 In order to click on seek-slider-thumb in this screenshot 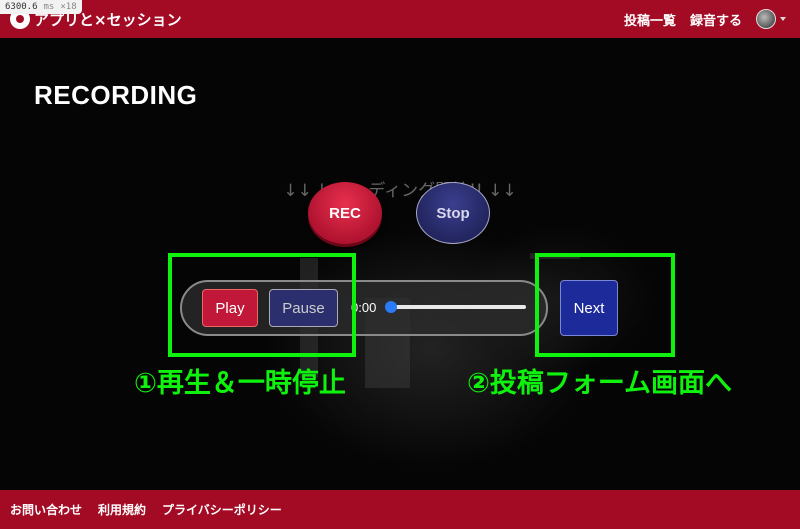, I will do `click(391, 307)`.